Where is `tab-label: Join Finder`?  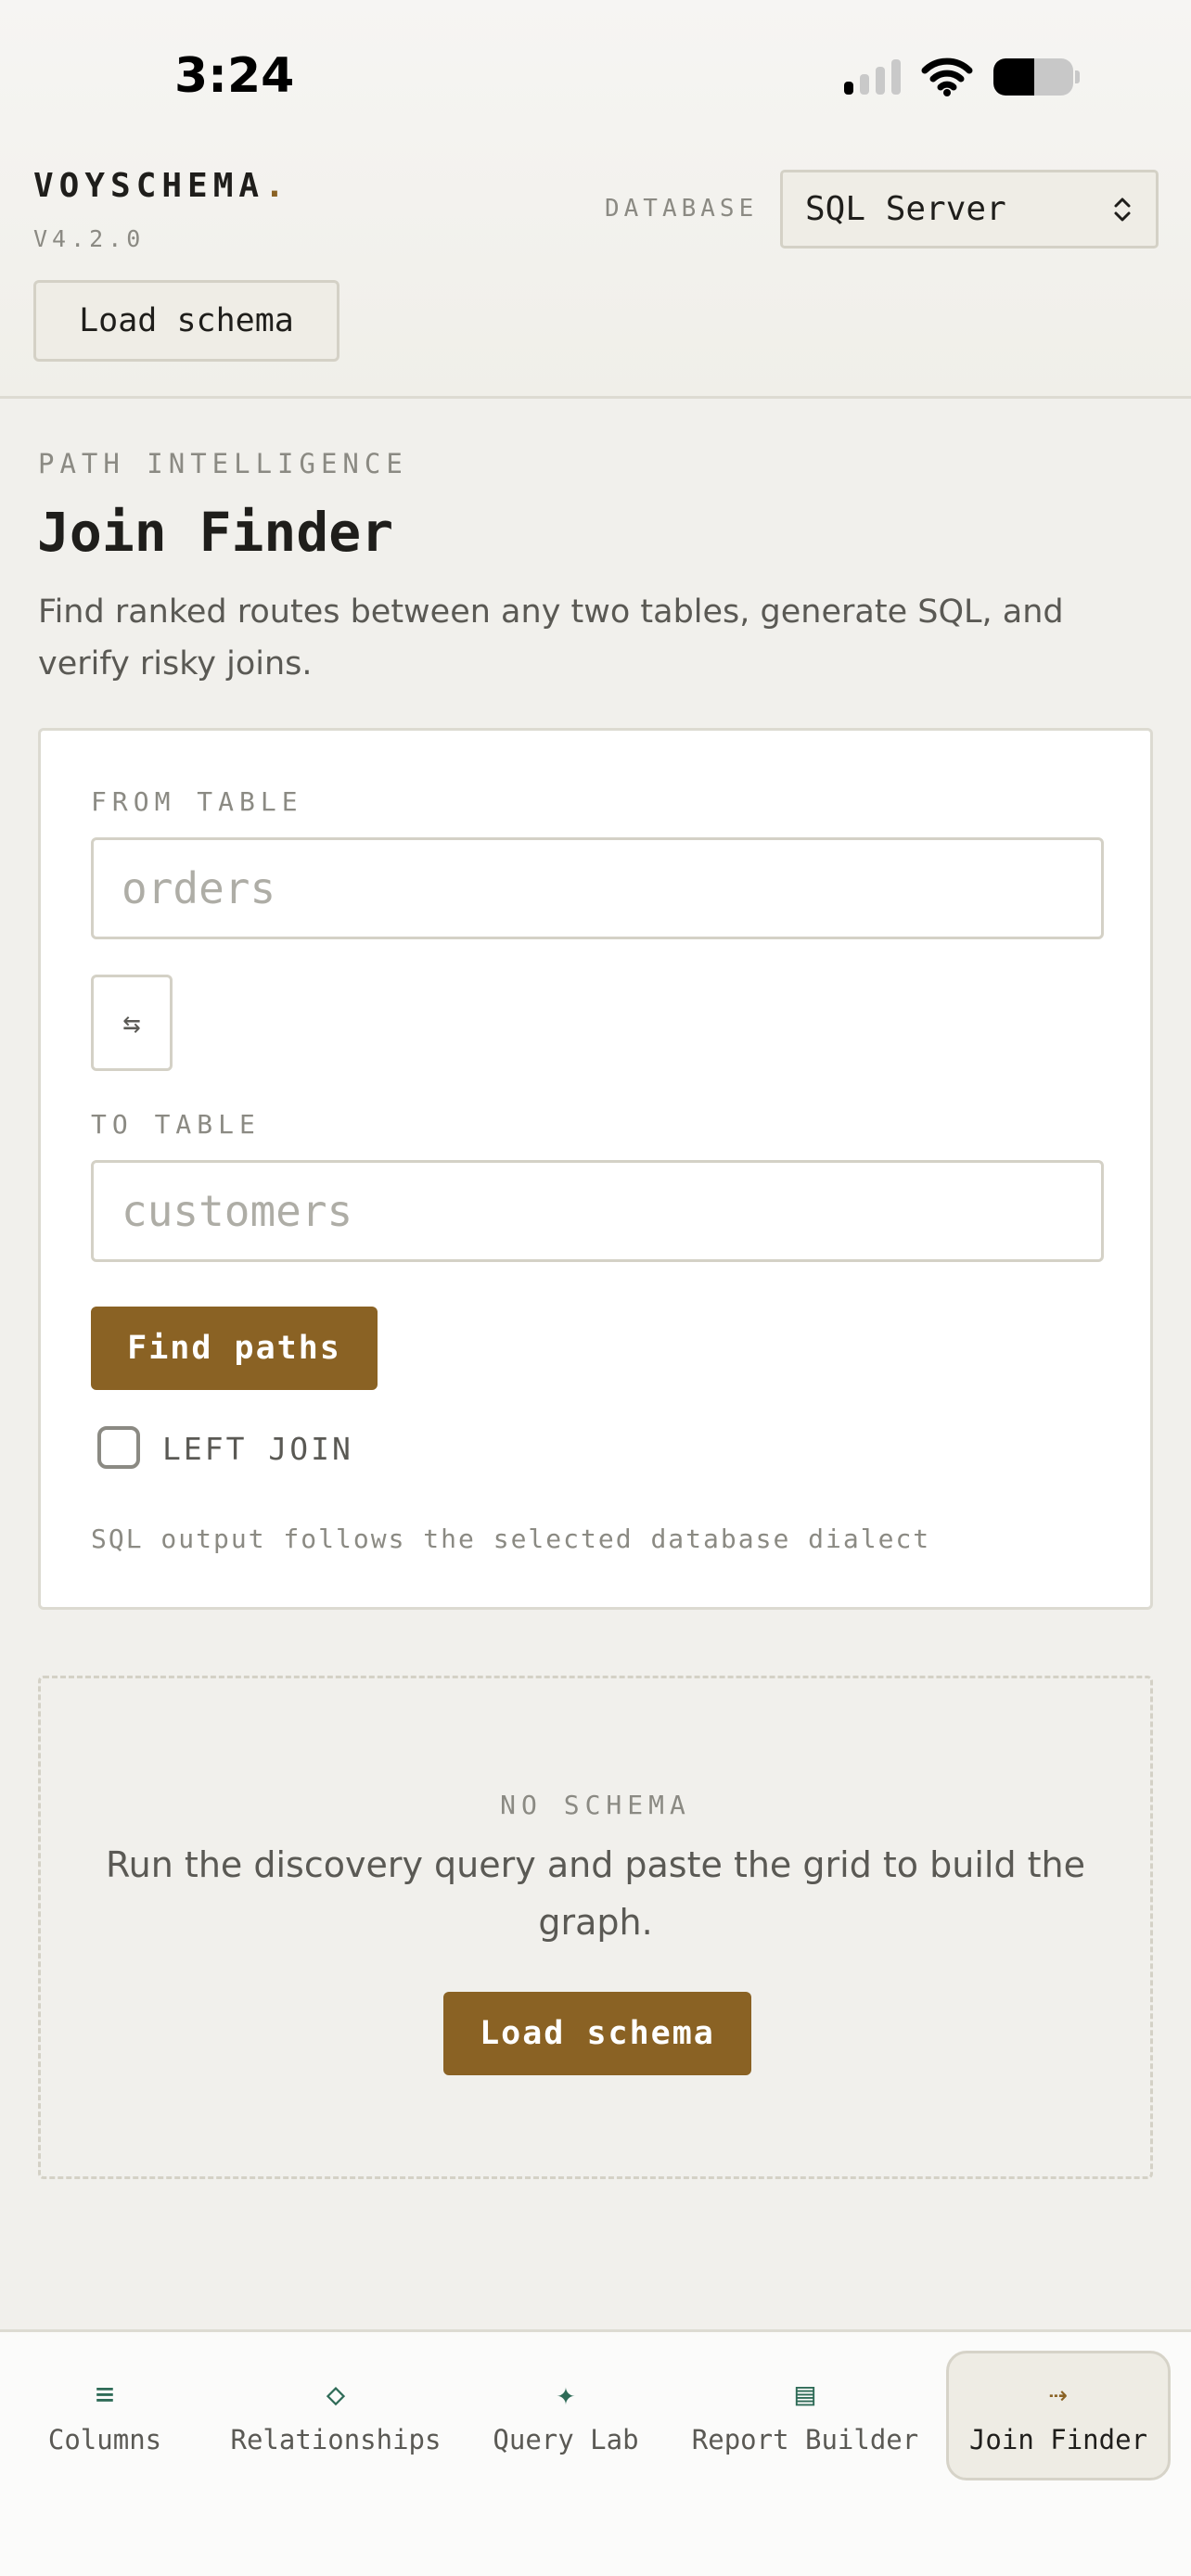
tab-label: Join Finder is located at coordinates (1058, 2439).